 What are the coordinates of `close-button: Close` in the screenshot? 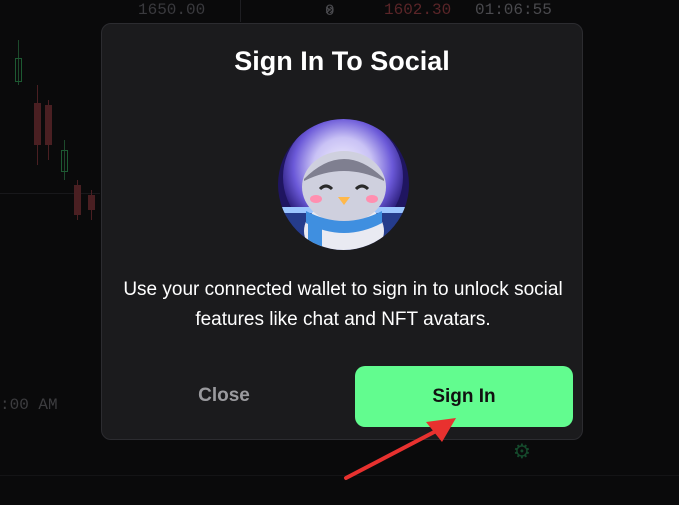 It's located at (224, 396).